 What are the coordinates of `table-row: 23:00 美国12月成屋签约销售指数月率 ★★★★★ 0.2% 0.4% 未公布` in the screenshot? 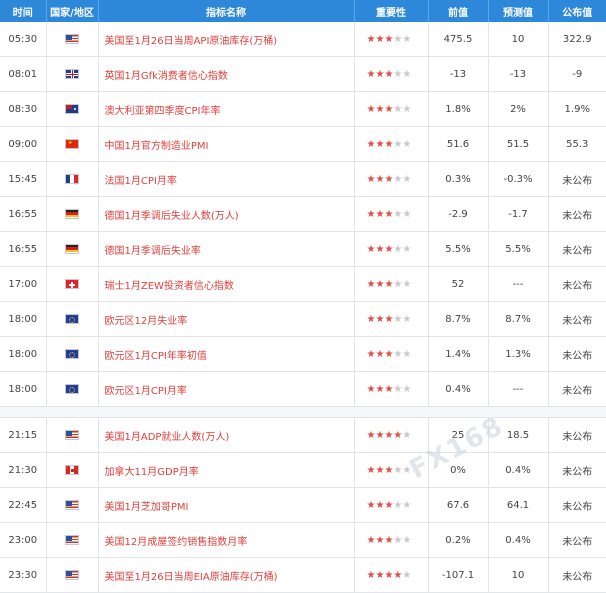 It's located at (303, 540).